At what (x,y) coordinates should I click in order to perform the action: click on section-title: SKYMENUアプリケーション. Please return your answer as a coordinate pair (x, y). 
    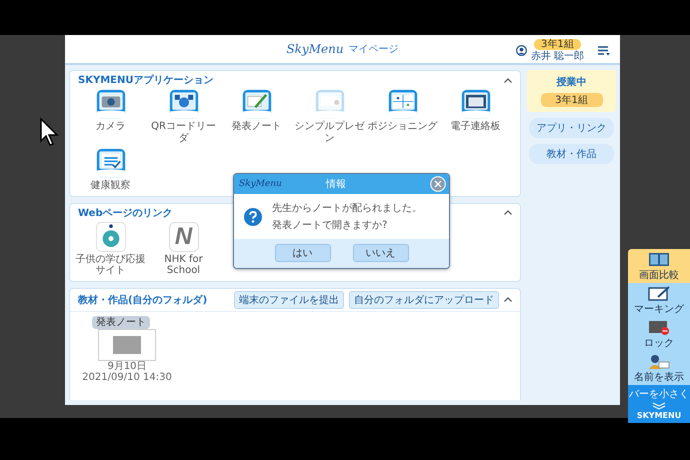
    Looking at the image, I should click on (146, 80).